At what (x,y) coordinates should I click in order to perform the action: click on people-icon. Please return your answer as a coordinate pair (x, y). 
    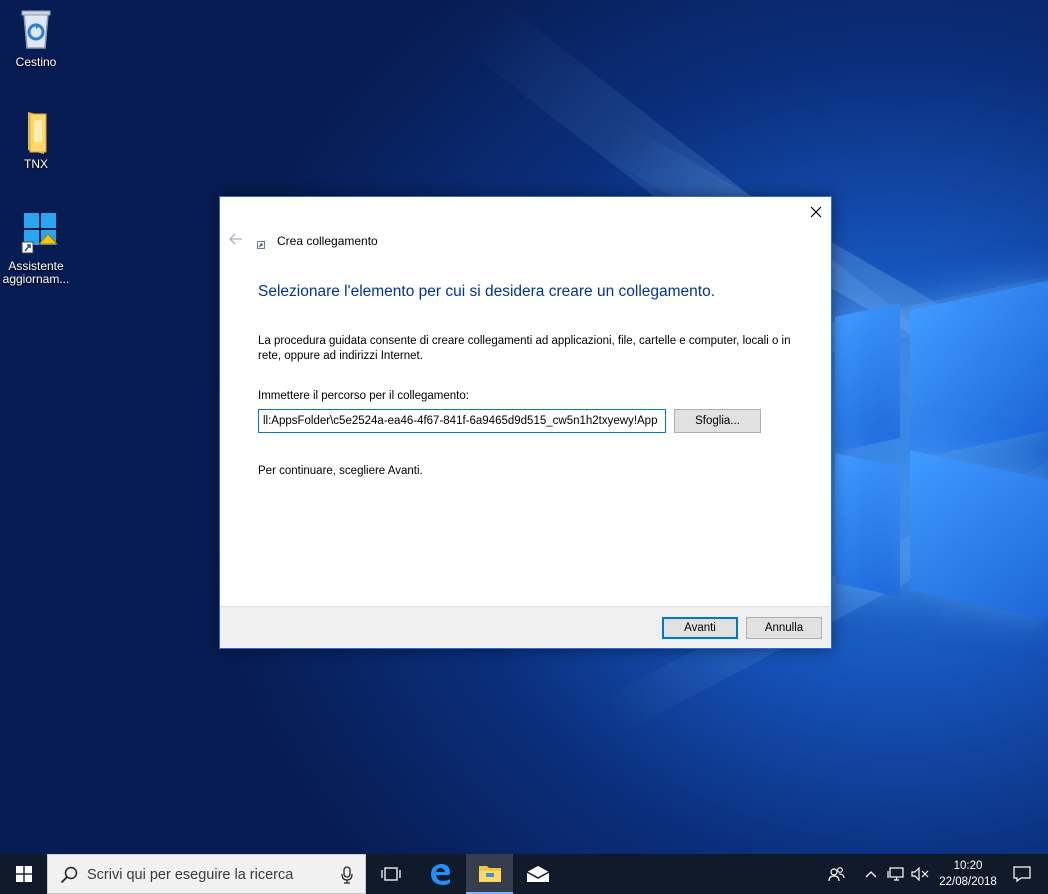
    Looking at the image, I should click on (836, 874).